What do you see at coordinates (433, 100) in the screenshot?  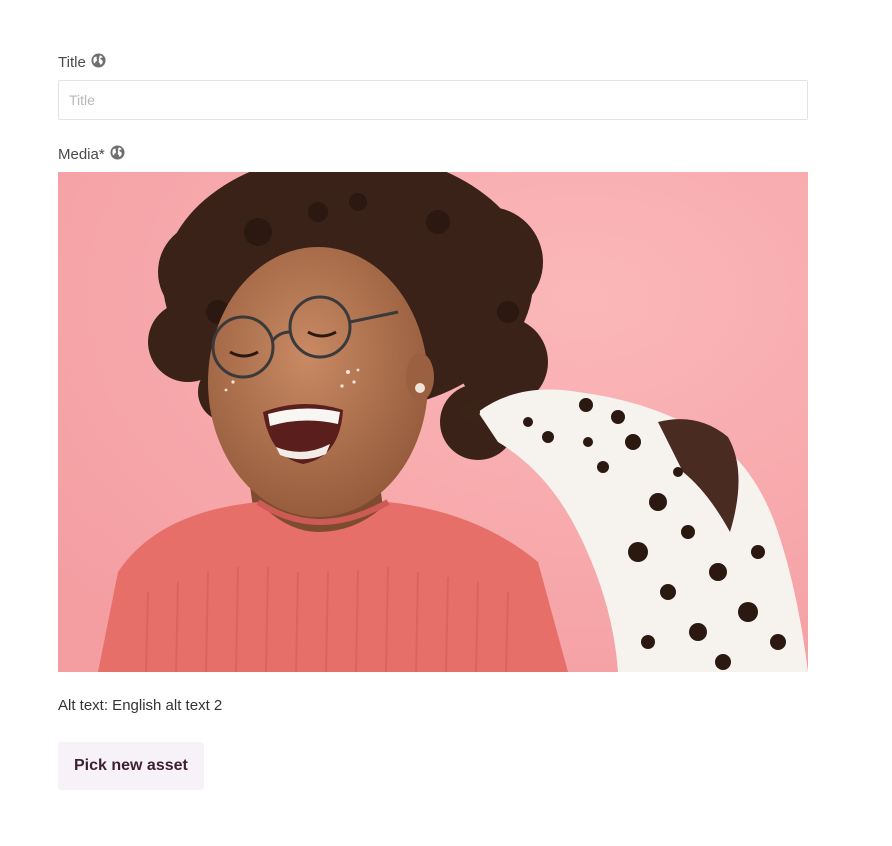 I see `title-input` at bounding box center [433, 100].